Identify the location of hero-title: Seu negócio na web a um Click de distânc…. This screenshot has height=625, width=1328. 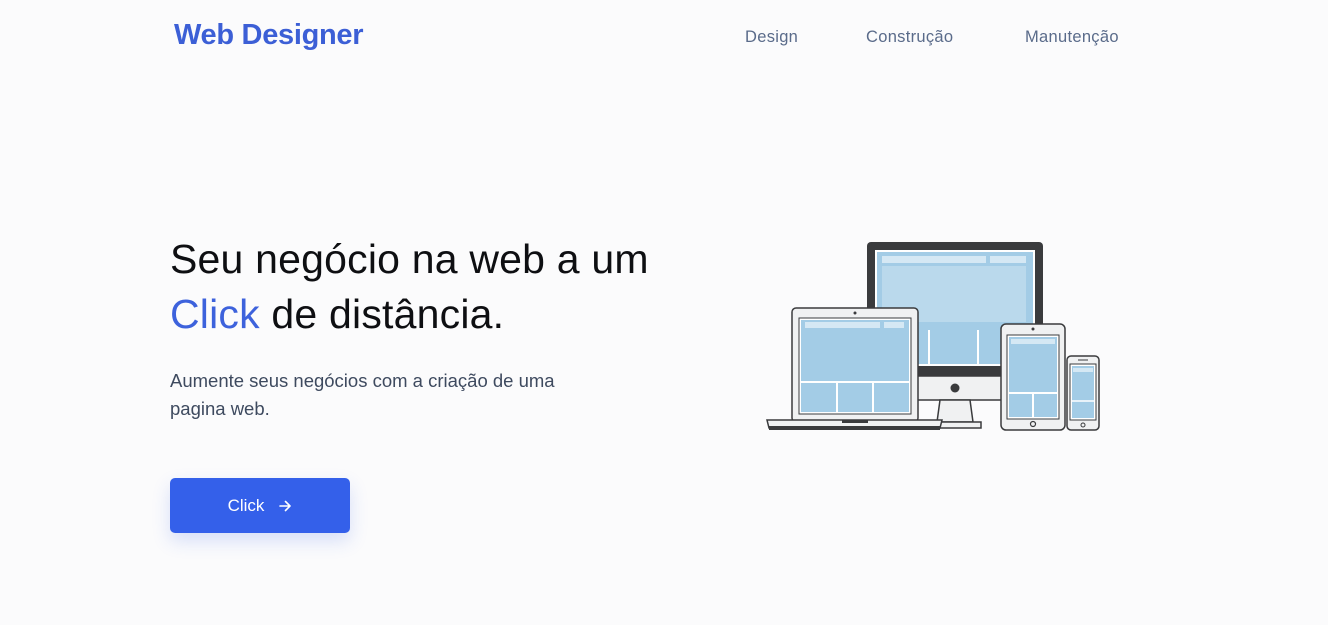
(410, 287).